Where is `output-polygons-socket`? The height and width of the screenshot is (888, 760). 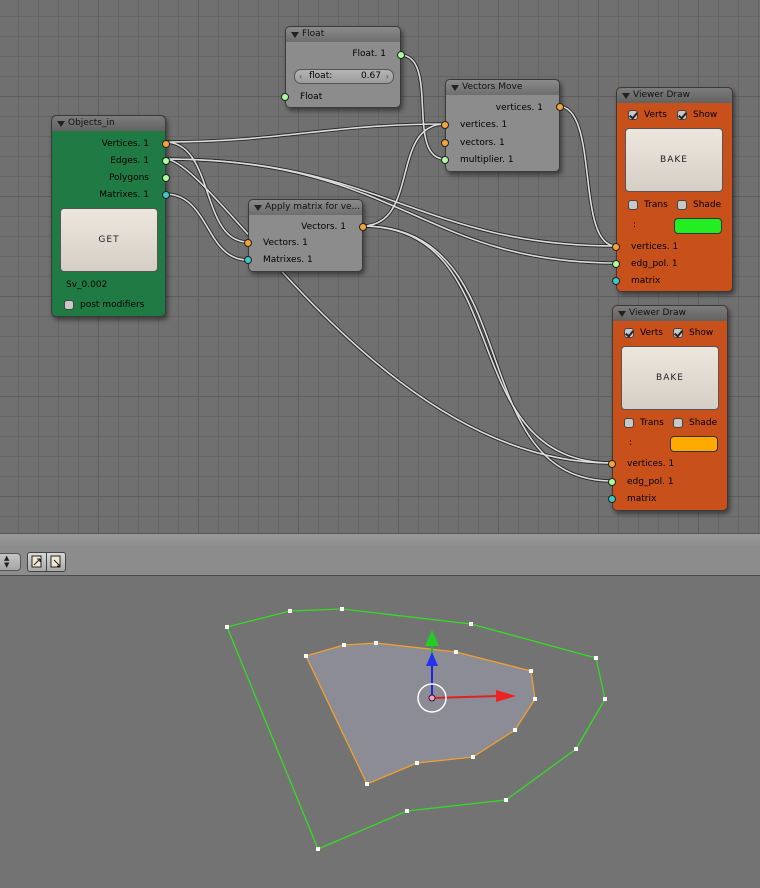
output-polygons-socket is located at coordinates (166, 178).